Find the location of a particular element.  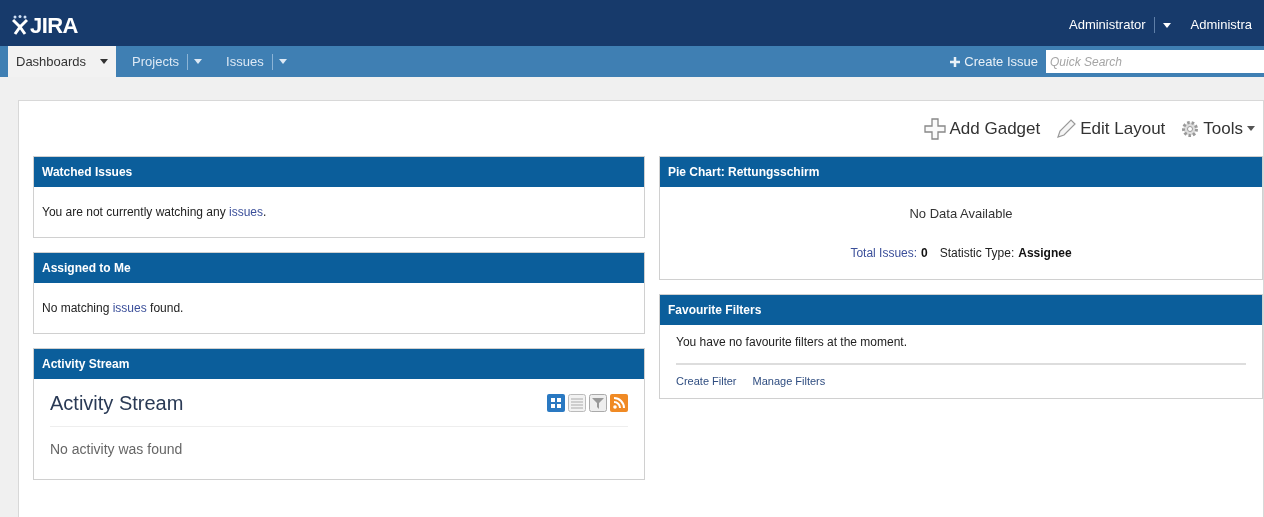

stat-label: Statistic Type: is located at coordinates (977, 253).